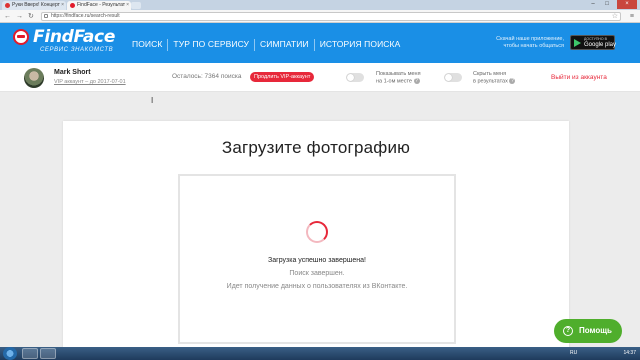 This screenshot has width=640, height=360. What do you see at coordinates (101, 5) in the screenshot?
I see `tab-label: FindFace - Результат` at bounding box center [101, 5].